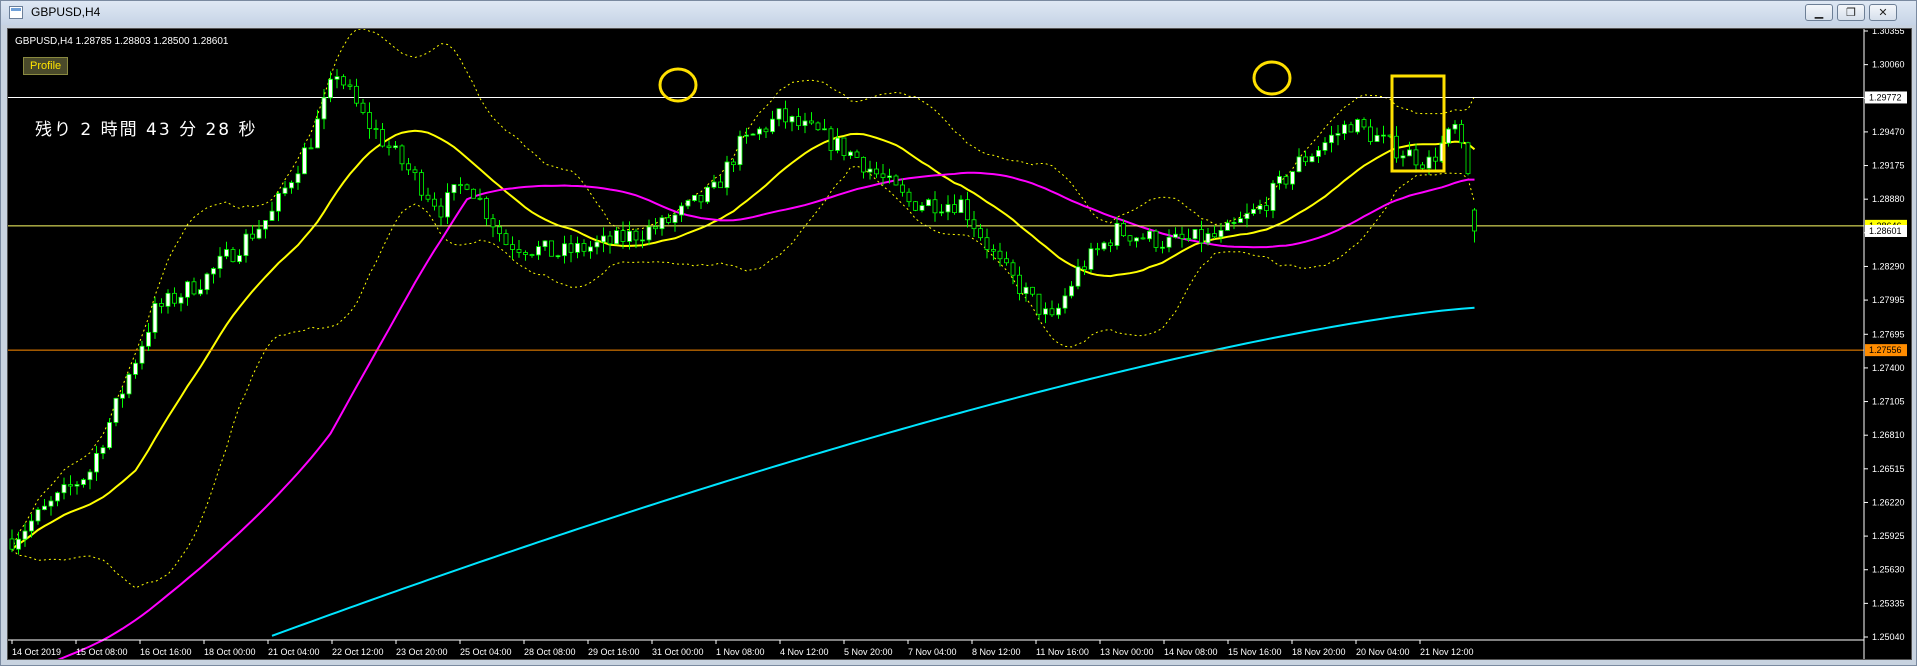 The image size is (1917, 666). I want to click on time-tick-label: 18 Nov 20:00, so click(1319, 652).